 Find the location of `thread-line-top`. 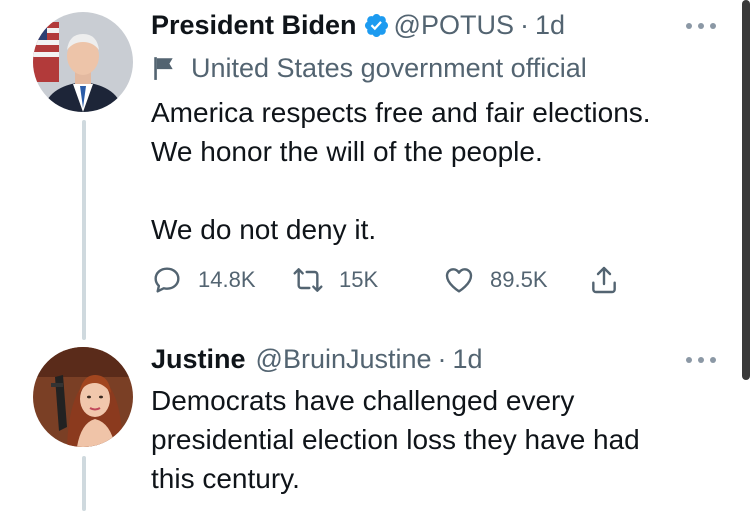

thread-line-top is located at coordinates (84, 230).